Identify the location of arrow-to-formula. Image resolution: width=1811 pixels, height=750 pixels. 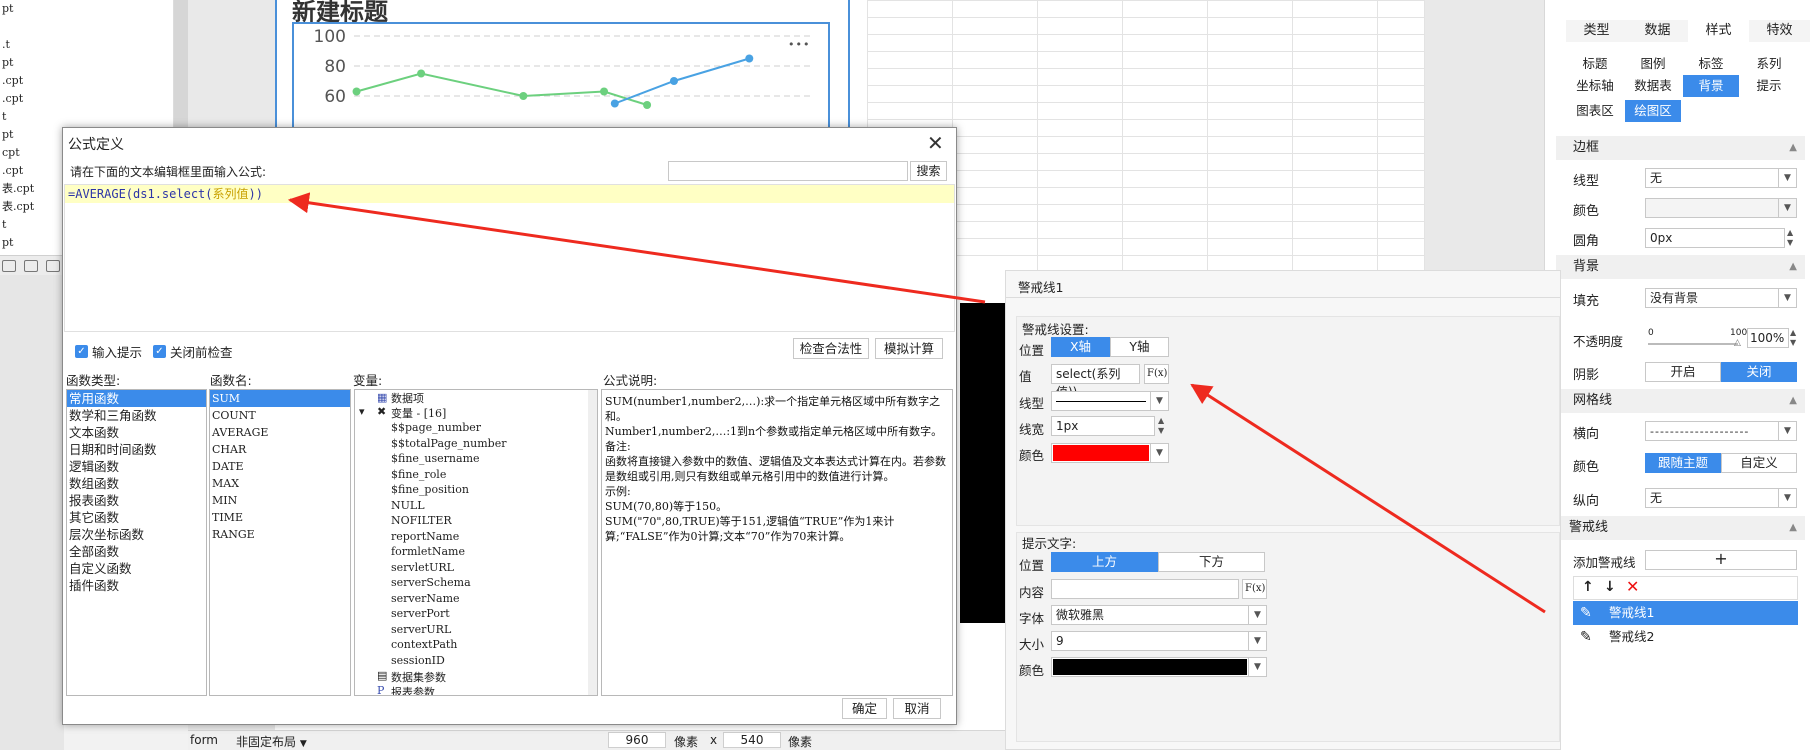
(636, 248).